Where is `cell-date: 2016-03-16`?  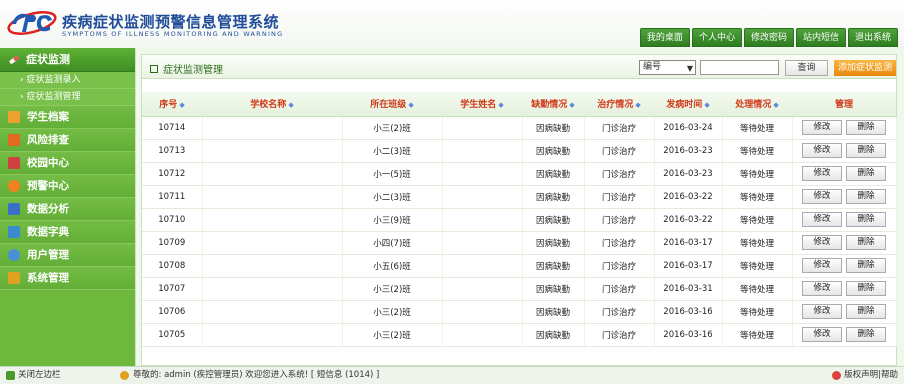
cell-date: 2016-03-16 is located at coordinates (688, 312).